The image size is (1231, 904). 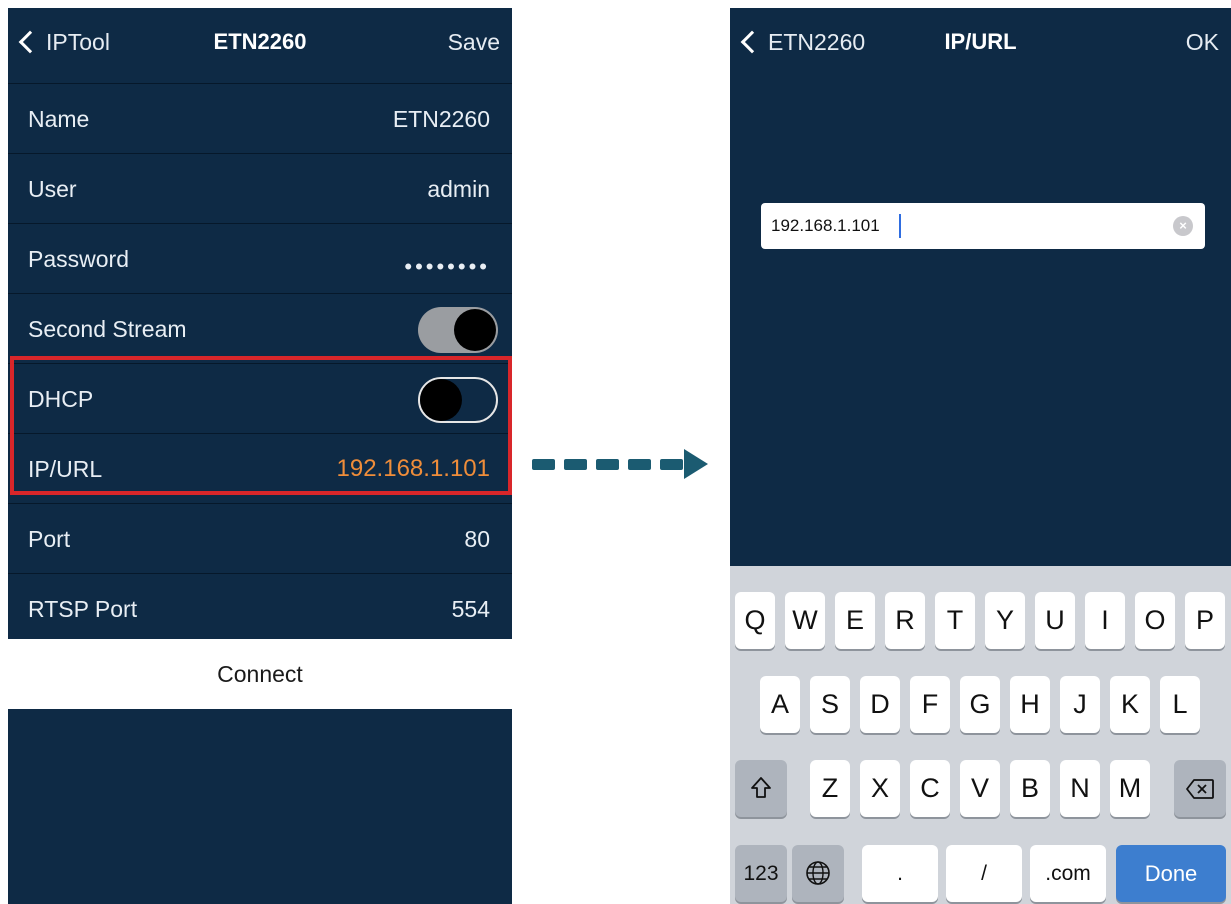 I want to click on dhcp-toggle, so click(x=458, y=400).